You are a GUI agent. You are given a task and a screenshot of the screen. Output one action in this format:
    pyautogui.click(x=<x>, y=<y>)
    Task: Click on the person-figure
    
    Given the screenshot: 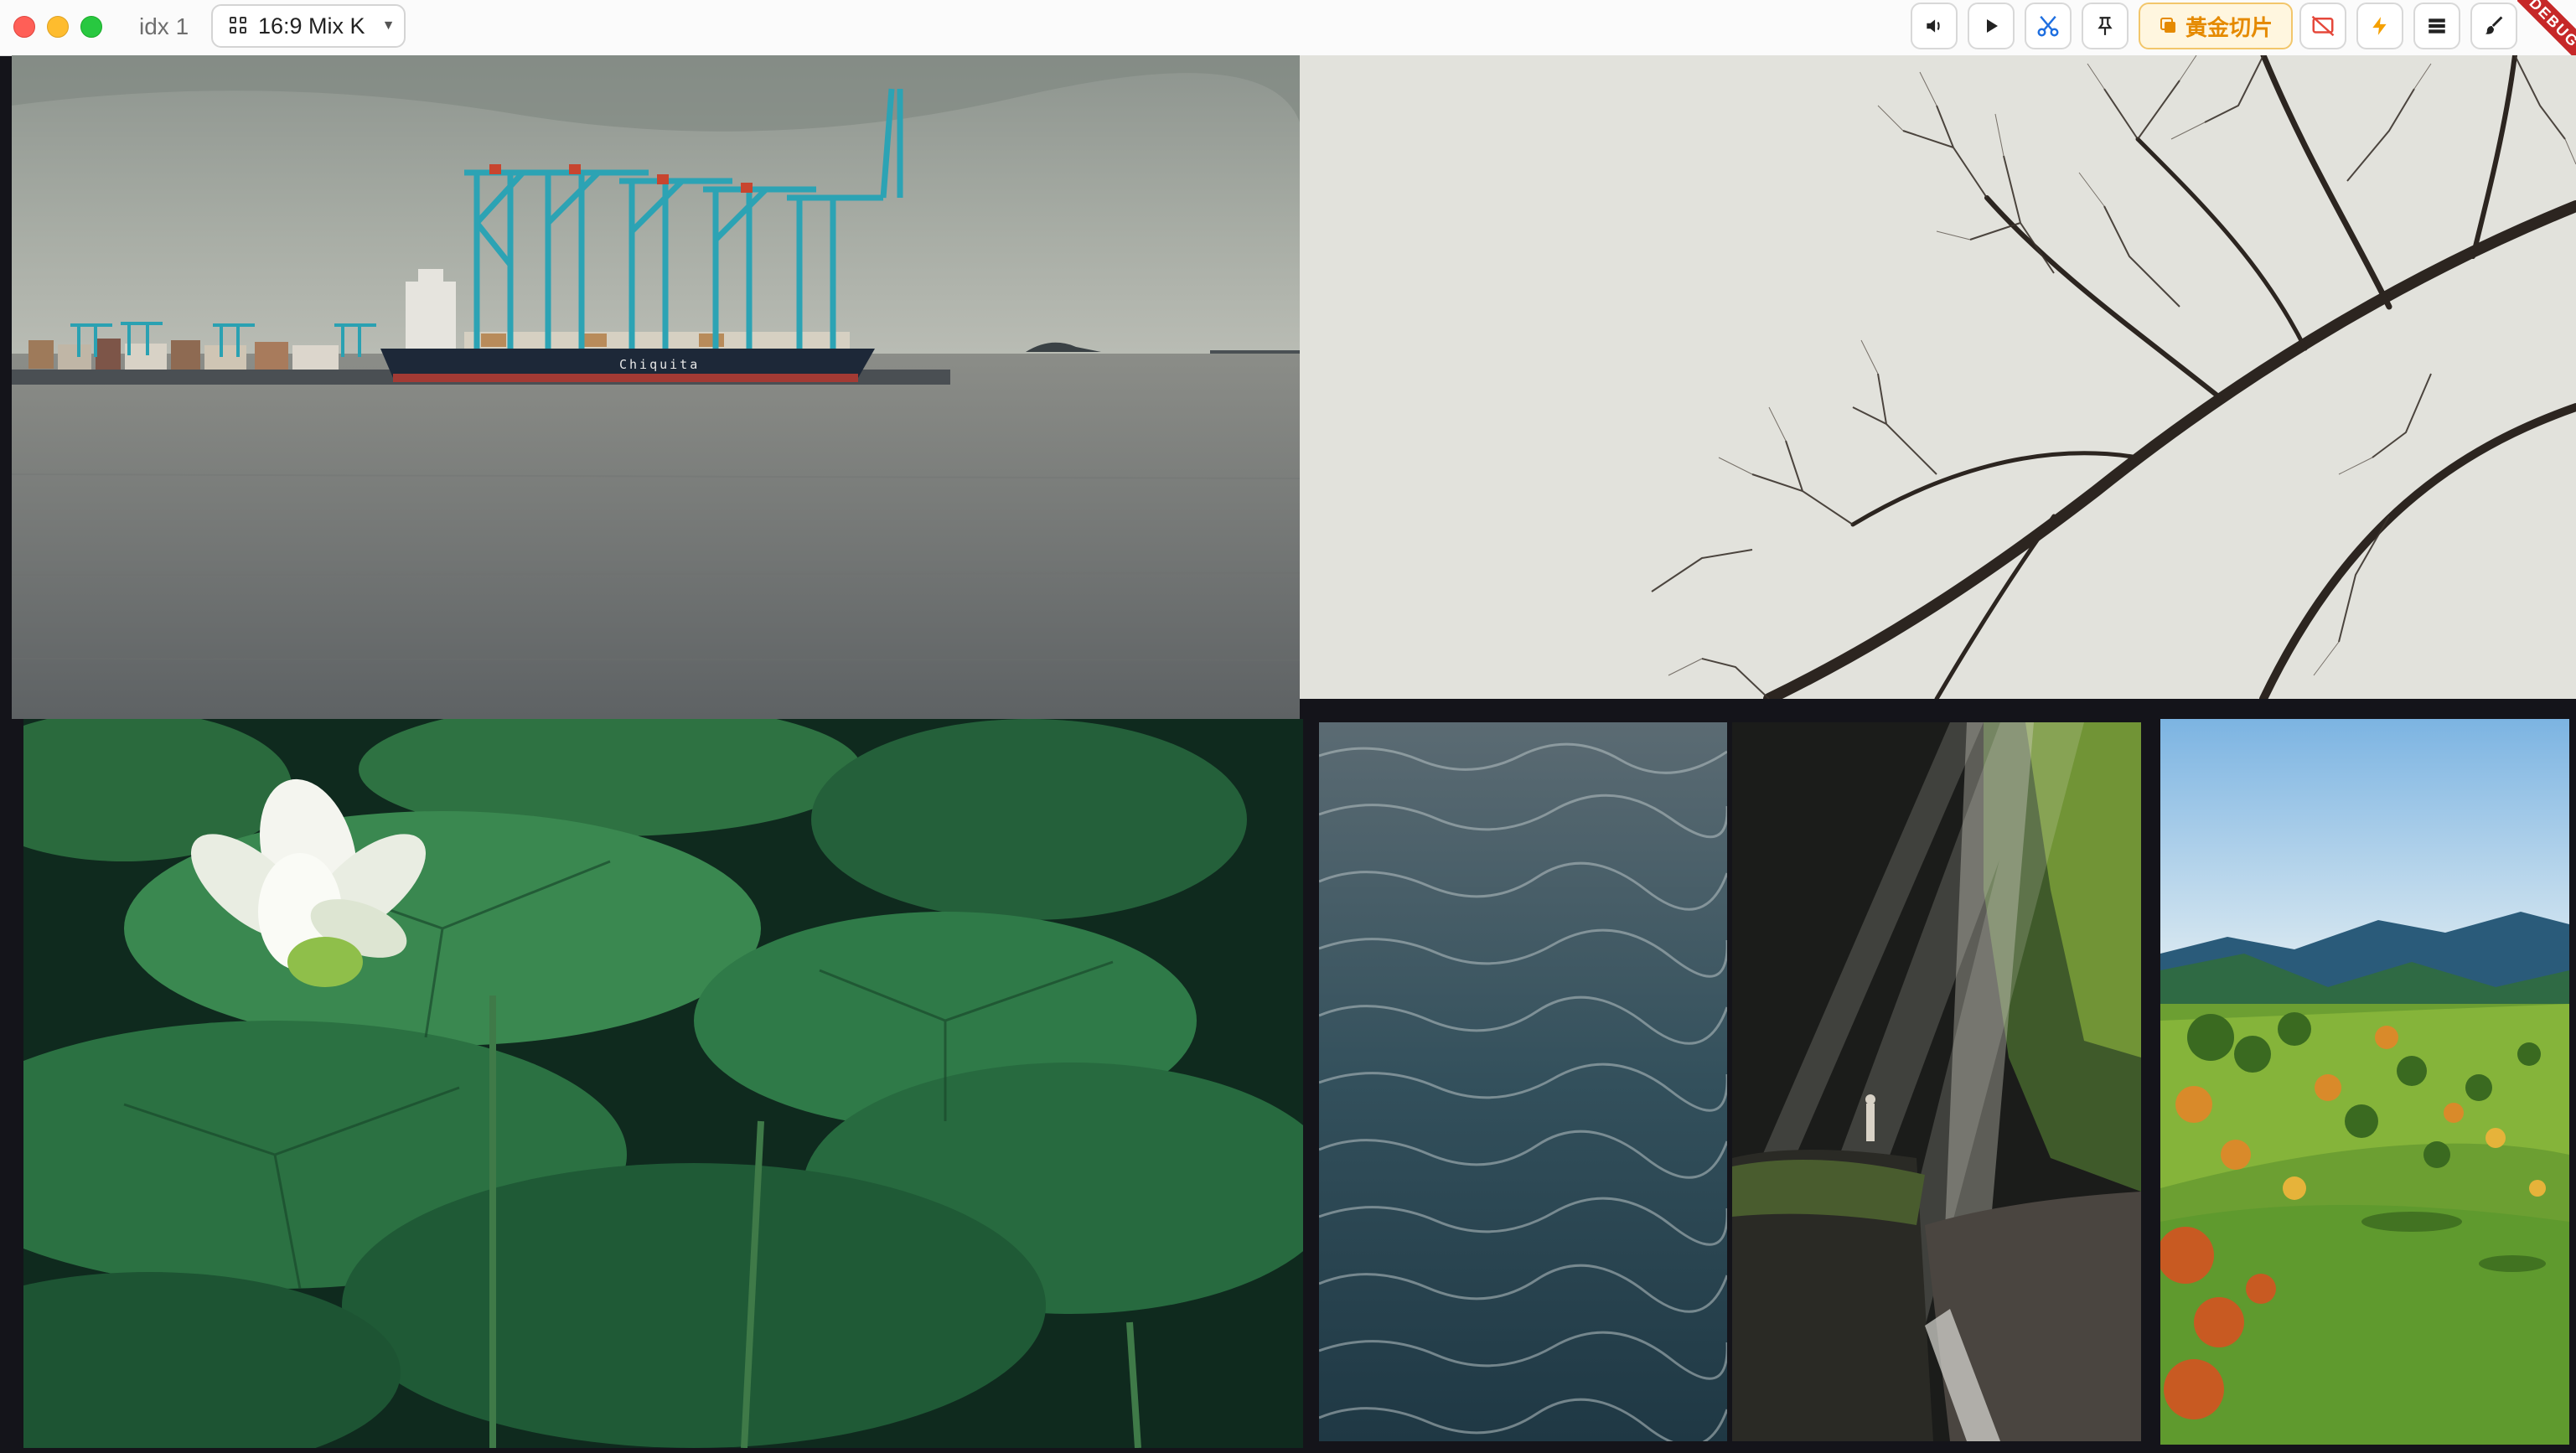 What is the action you would take?
    pyautogui.click(x=1870, y=1122)
    